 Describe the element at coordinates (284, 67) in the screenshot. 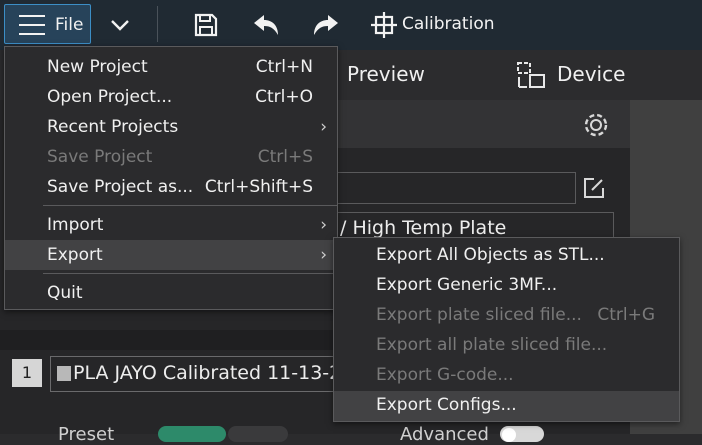

I see `menu-item-shortcut: Ctrl+N` at that location.